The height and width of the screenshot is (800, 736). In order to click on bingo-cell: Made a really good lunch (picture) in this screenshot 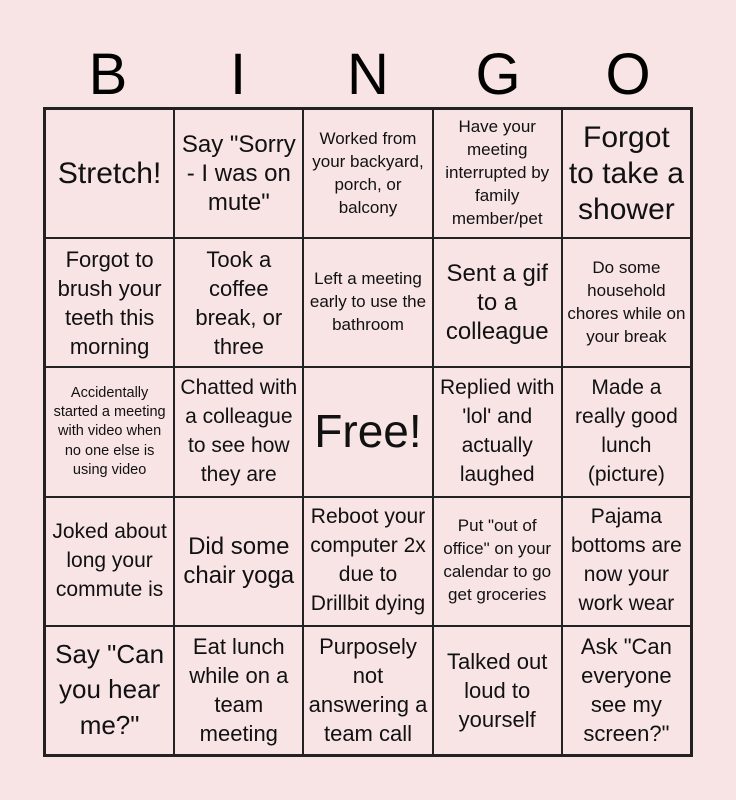, I will do `click(626, 432)`.